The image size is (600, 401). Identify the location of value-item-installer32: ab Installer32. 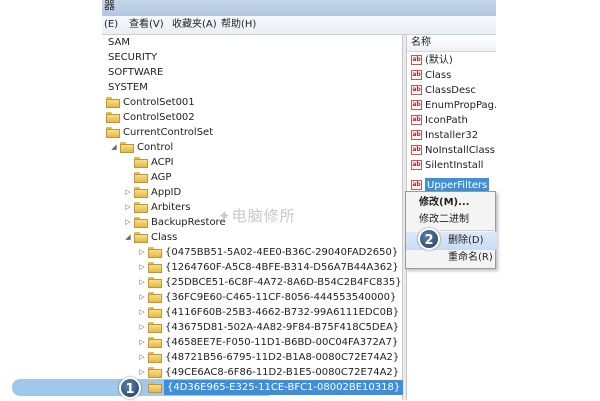
(451, 135).